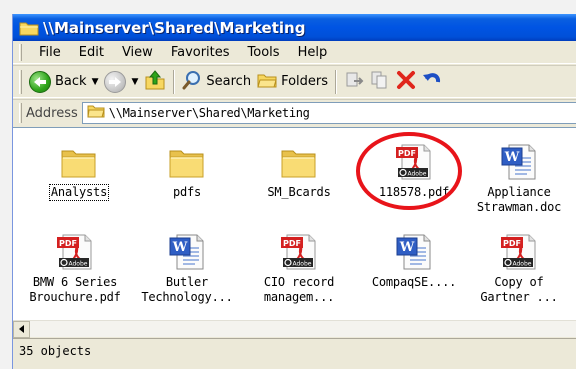 The height and width of the screenshot is (369, 576). I want to click on search-button: Search, so click(216, 82).